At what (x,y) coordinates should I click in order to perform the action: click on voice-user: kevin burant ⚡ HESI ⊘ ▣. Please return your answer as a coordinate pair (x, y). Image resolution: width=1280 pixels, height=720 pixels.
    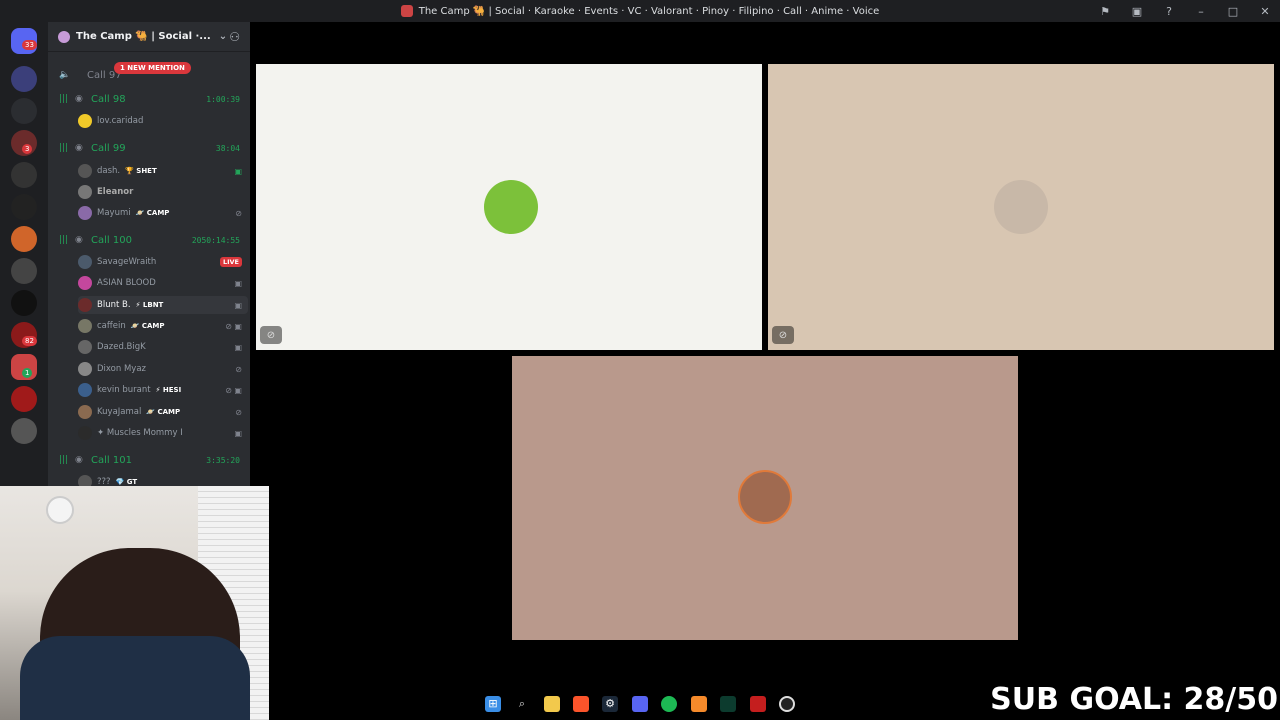
    Looking at the image, I should click on (163, 390).